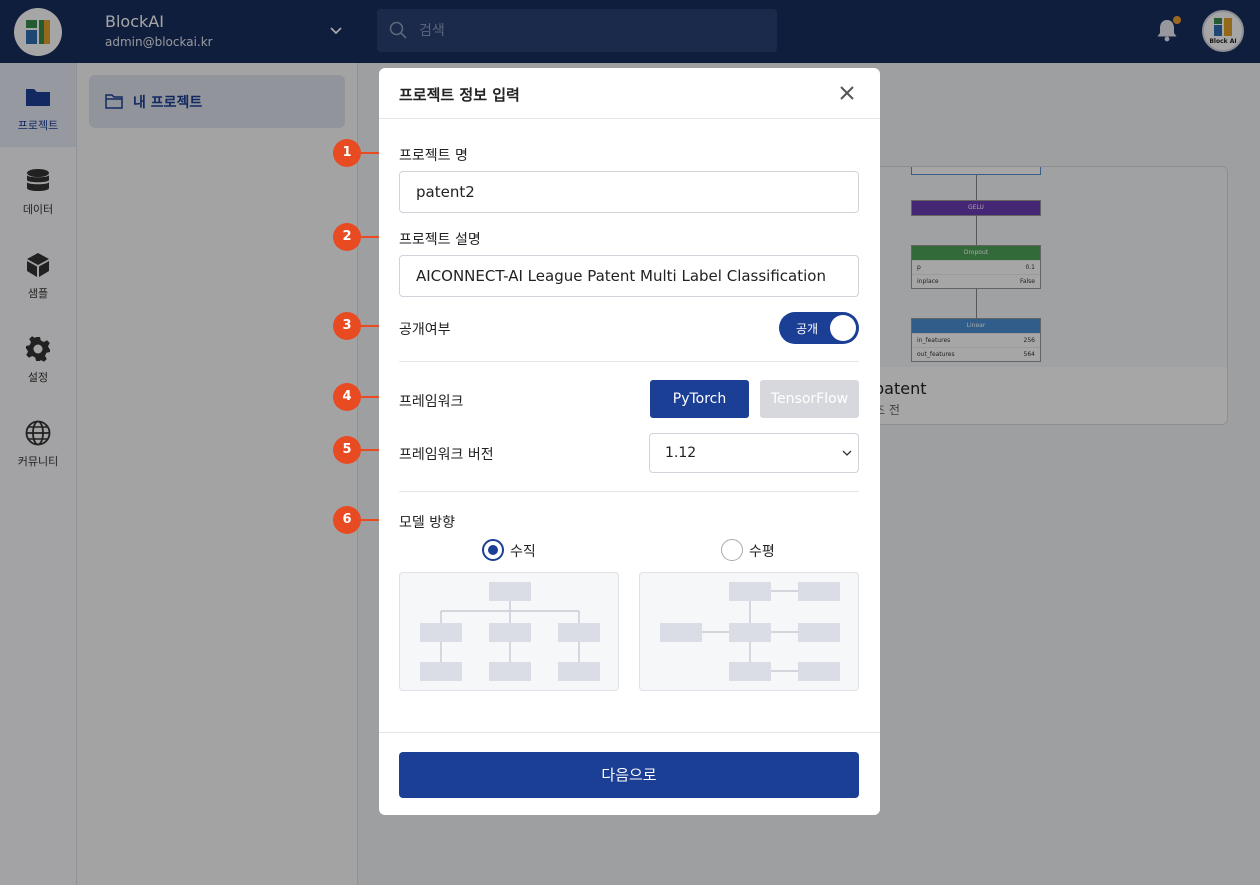 The height and width of the screenshot is (885, 1260). Describe the element at coordinates (629, 775) in the screenshot. I see `next-button: 다음으로` at that location.